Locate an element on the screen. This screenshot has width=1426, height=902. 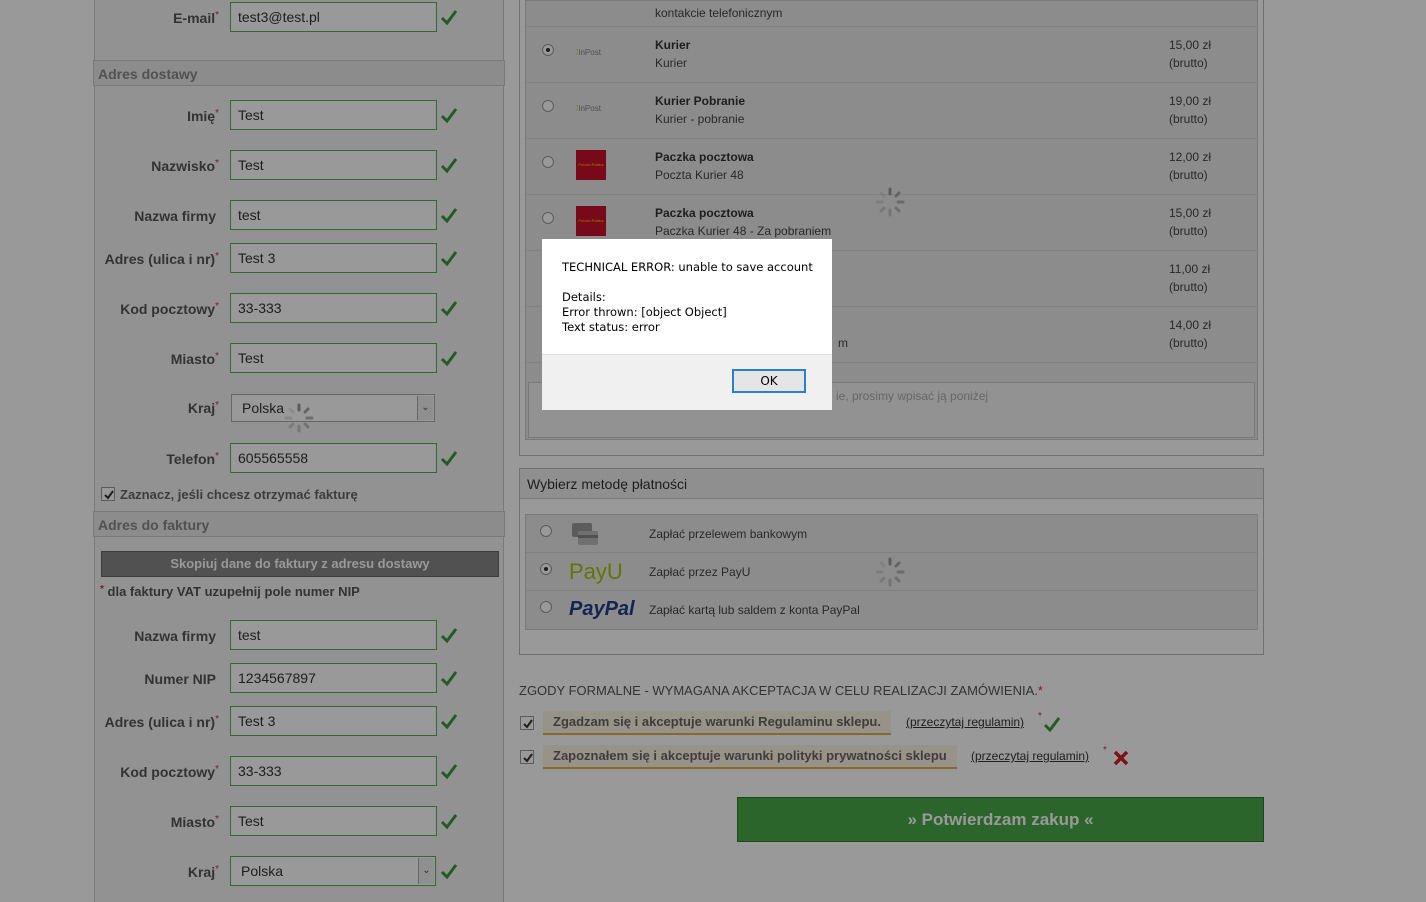
error-thrown-text: Error thrown: [object Object] is located at coordinates (644, 312).